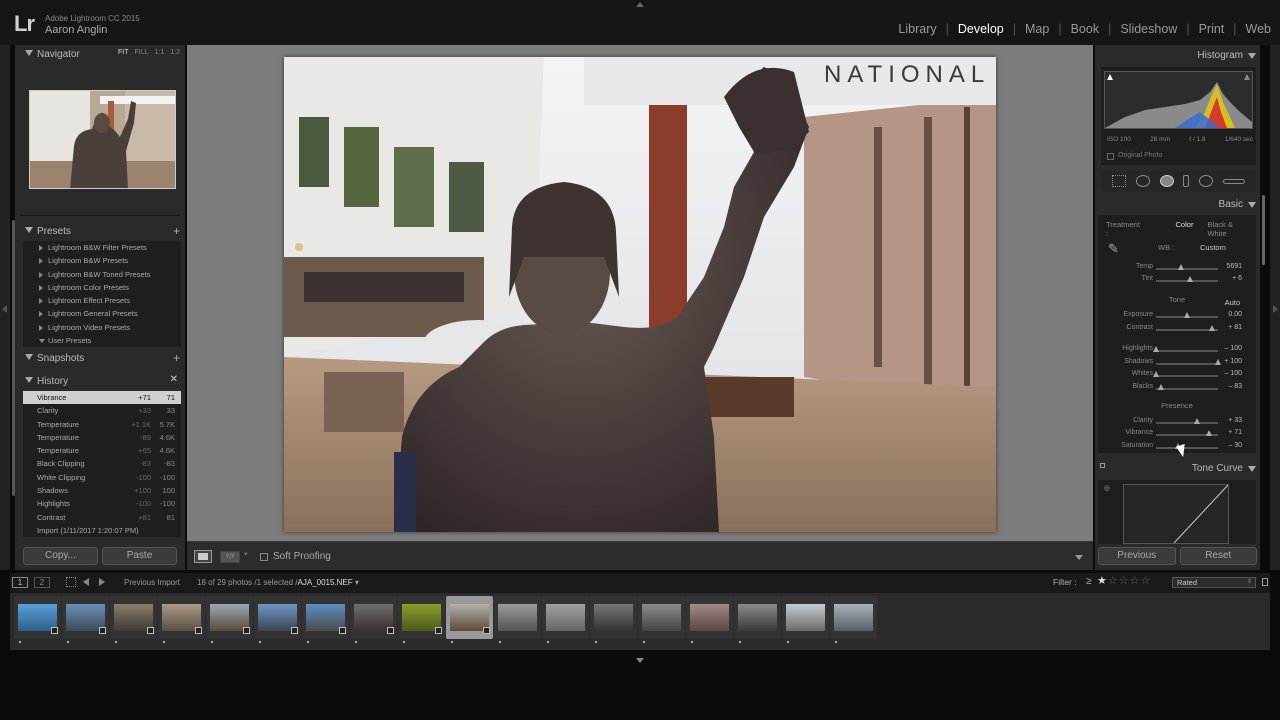 The image size is (1280, 720). What do you see at coordinates (1177, 330) in the screenshot?
I see `slider-contrast: Contrast + 81` at bounding box center [1177, 330].